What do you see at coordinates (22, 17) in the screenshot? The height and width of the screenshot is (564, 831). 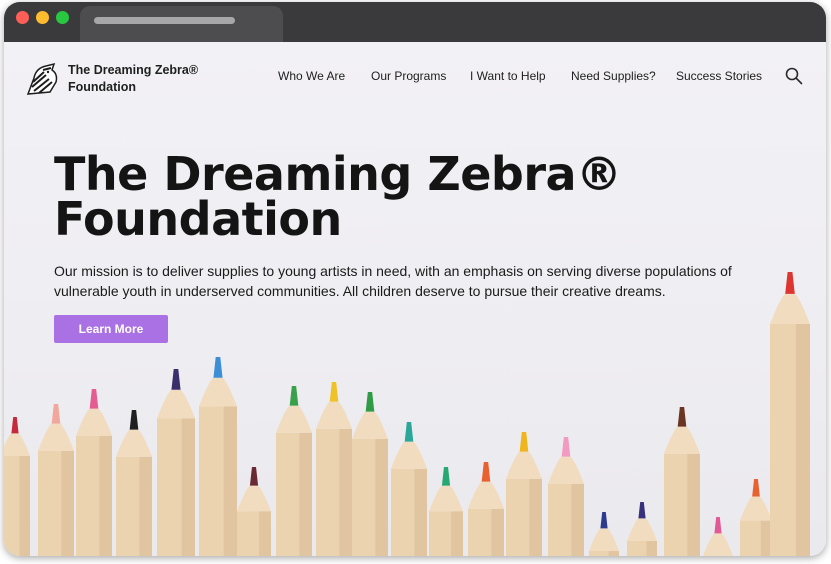 I see `close-window-button` at bounding box center [22, 17].